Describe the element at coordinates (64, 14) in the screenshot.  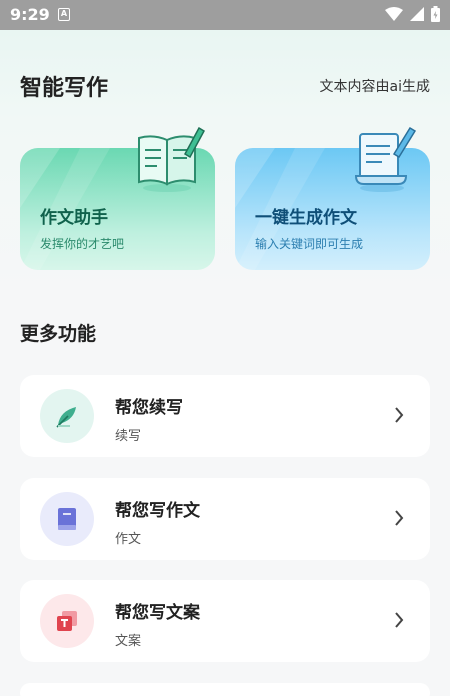
I see `notification-icon: A` at that location.